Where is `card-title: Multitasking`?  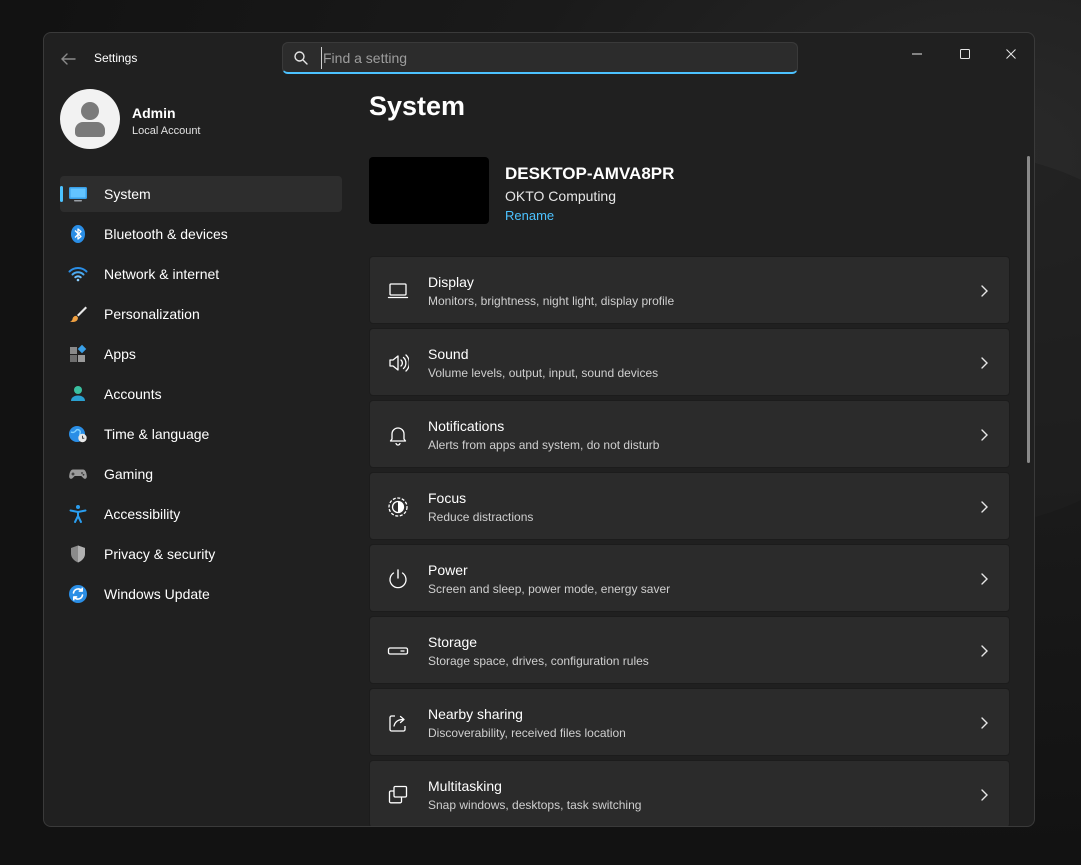
card-title: Multitasking is located at coordinates (465, 786).